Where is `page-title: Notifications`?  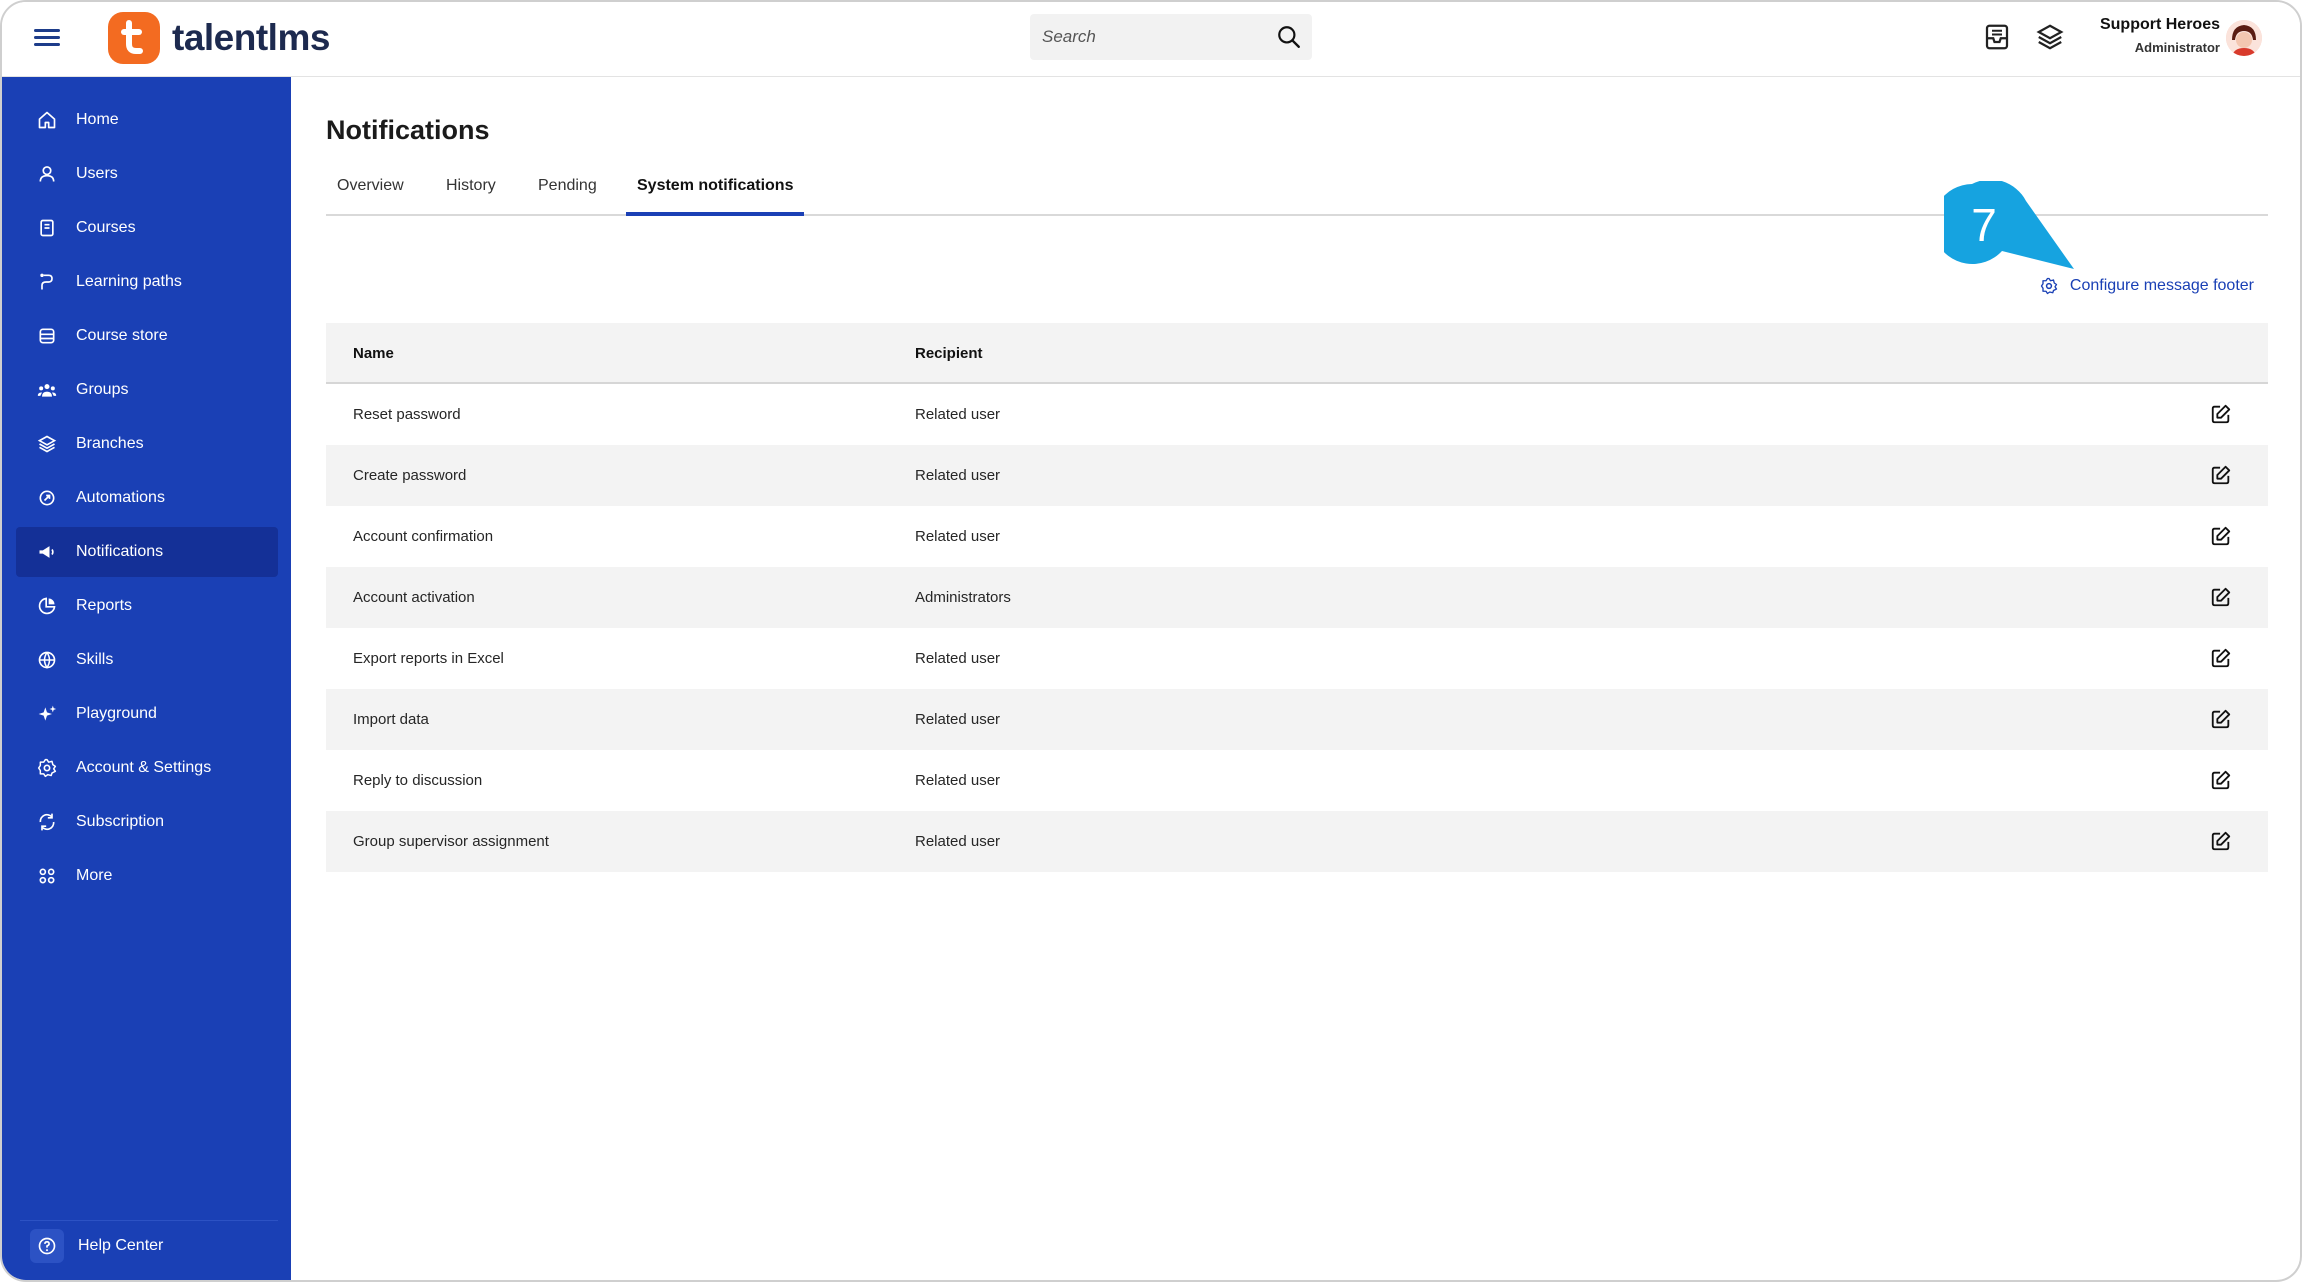 page-title: Notifications is located at coordinates (408, 130).